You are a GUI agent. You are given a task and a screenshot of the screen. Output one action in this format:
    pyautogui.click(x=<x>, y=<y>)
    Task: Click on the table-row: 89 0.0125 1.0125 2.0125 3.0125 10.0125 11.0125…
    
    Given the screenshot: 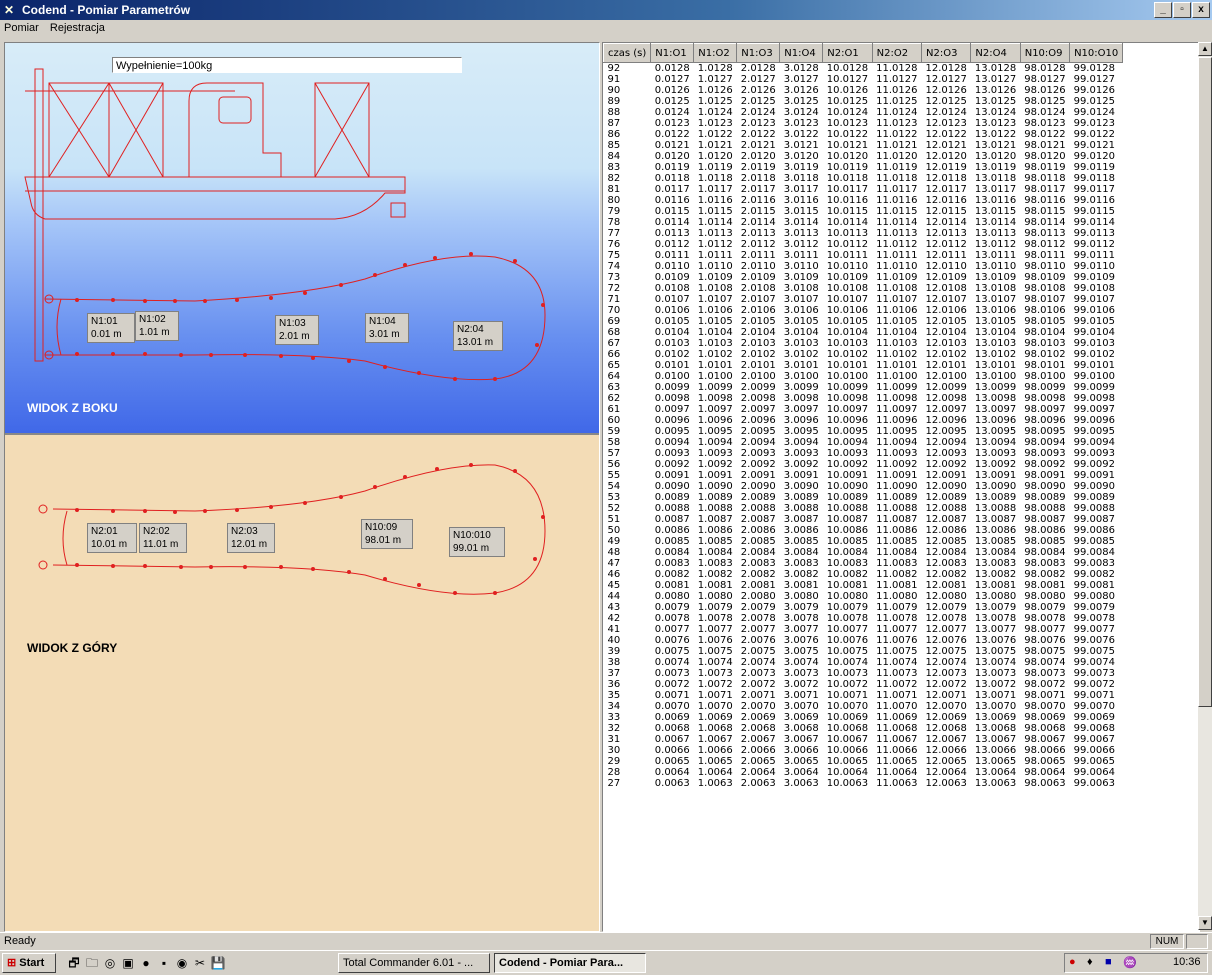 What is the action you would take?
    pyautogui.click(x=863, y=101)
    